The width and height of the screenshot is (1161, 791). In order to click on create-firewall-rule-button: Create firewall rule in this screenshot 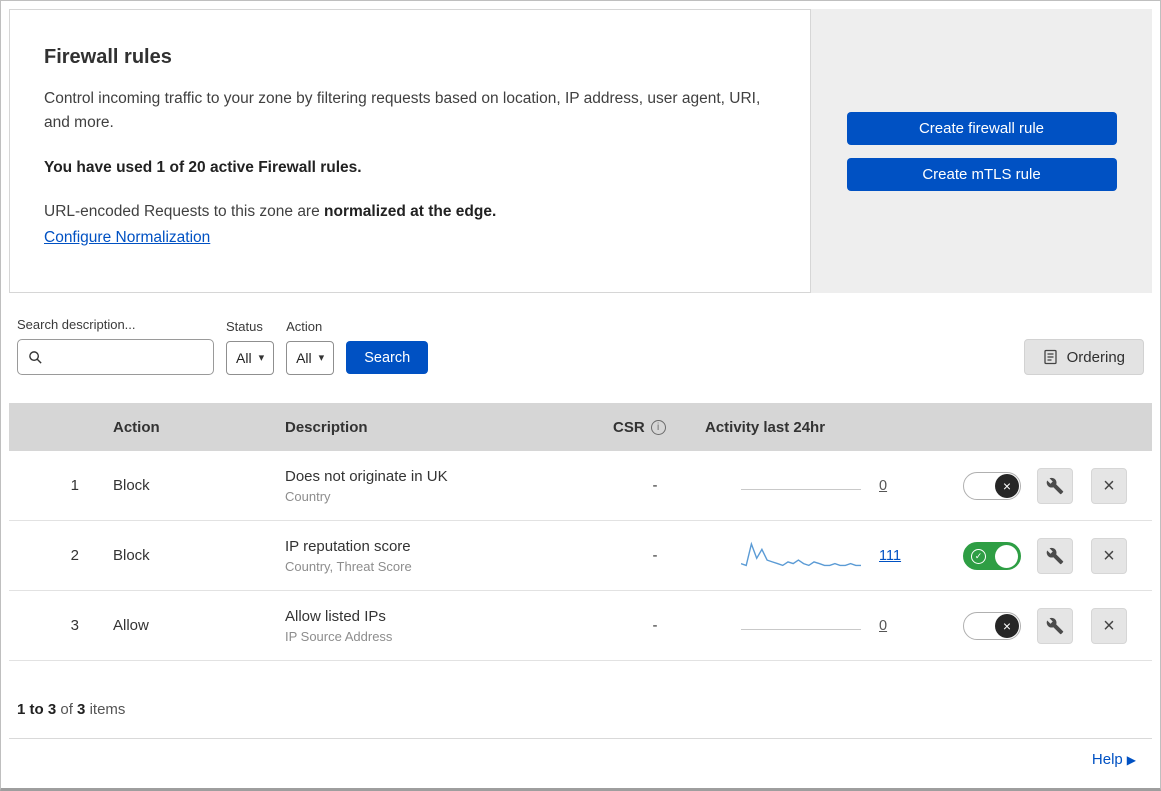, I will do `click(981, 128)`.